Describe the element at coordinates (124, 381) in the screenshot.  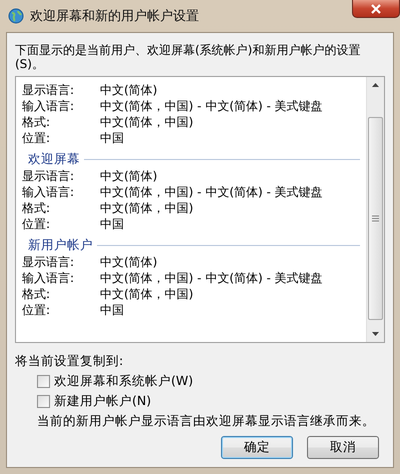
I see `checkbox-label: 欢迎屏幕和系统帐户(W)` at that location.